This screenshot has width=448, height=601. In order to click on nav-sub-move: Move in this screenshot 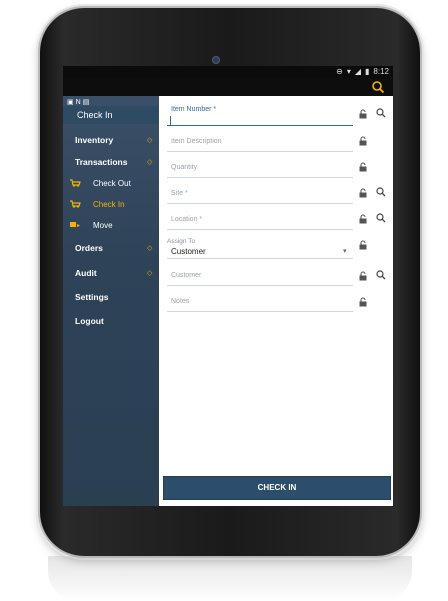, I will do `click(103, 225)`.